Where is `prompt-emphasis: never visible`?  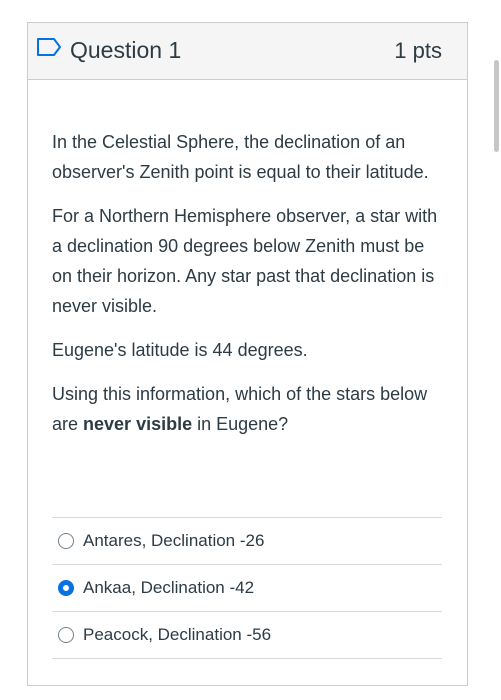
prompt-emphasis: never visible is located at coordinates (138, 424).